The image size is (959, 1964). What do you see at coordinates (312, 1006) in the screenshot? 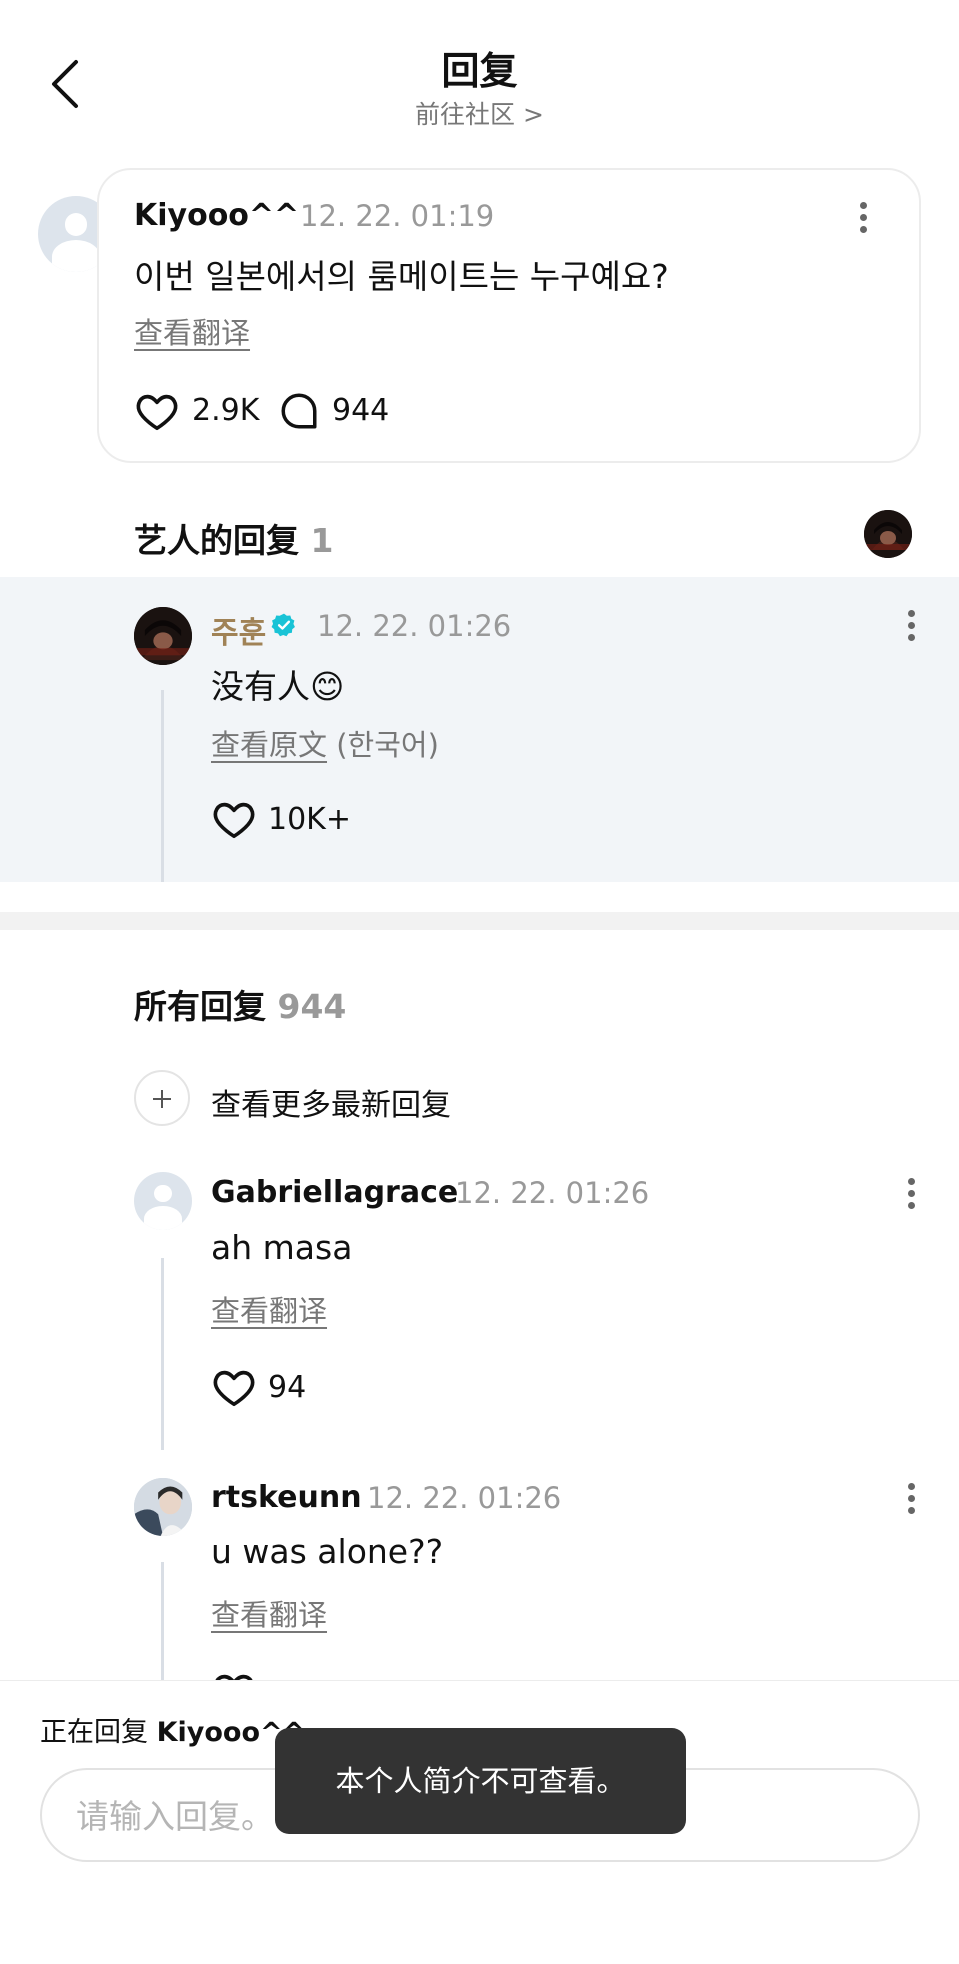
I see `section-count: 944` at bounding box center [312, 1006].